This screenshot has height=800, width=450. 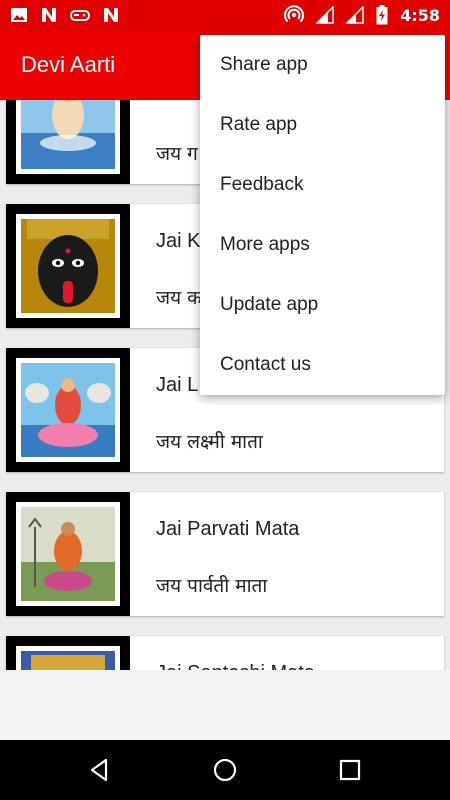 What do you see at coordinates (322, 125) in the screenshot?
I see `menu-item-rate-app: Rate app` at bounding box center [322, 125].